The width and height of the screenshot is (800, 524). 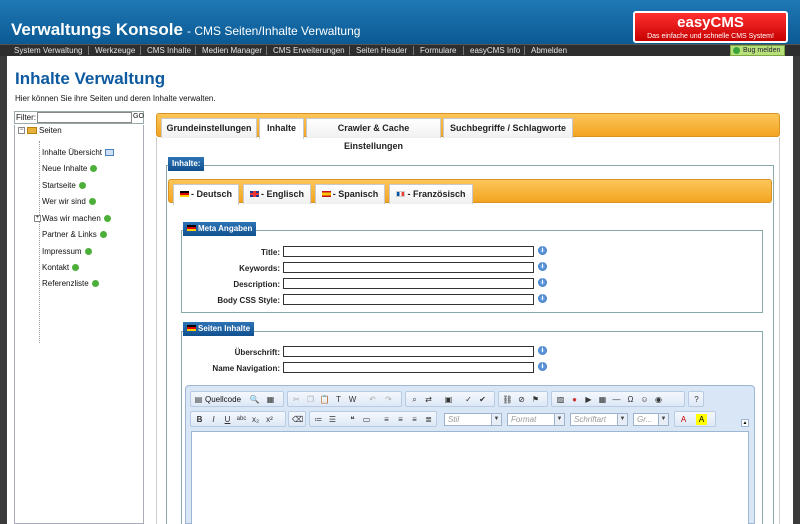 What do you see at coordinates (307, 50) in the screenshot?
I see `nav-cms-erweiterungen: CMS Erweiterungen` at bounding box center [307, 50].